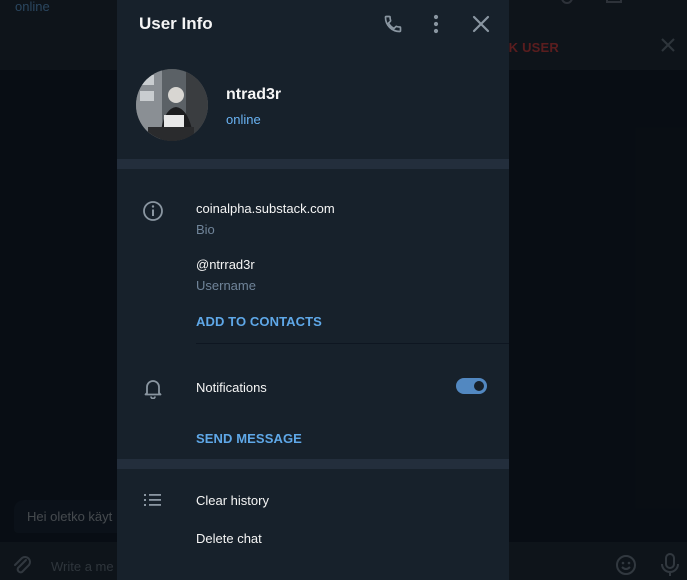  I want to click on close-icon, so click(481, 24).